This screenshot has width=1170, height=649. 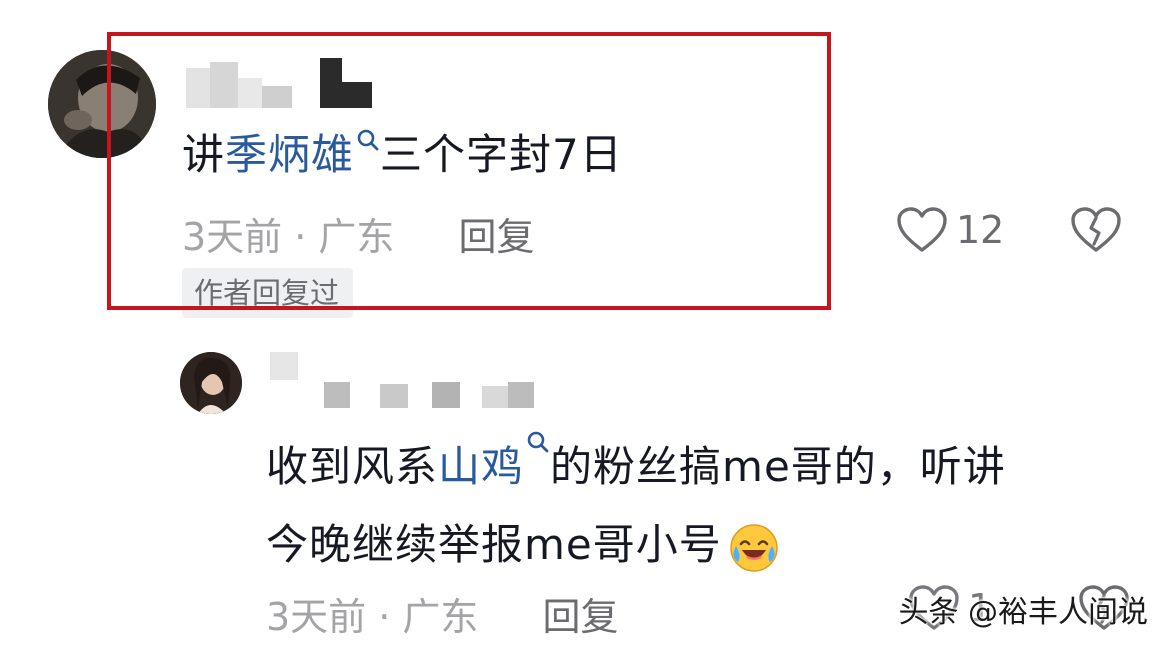 I want to click on watermark: 头条 @裕丰人间说, so click(x=1023, y=612).